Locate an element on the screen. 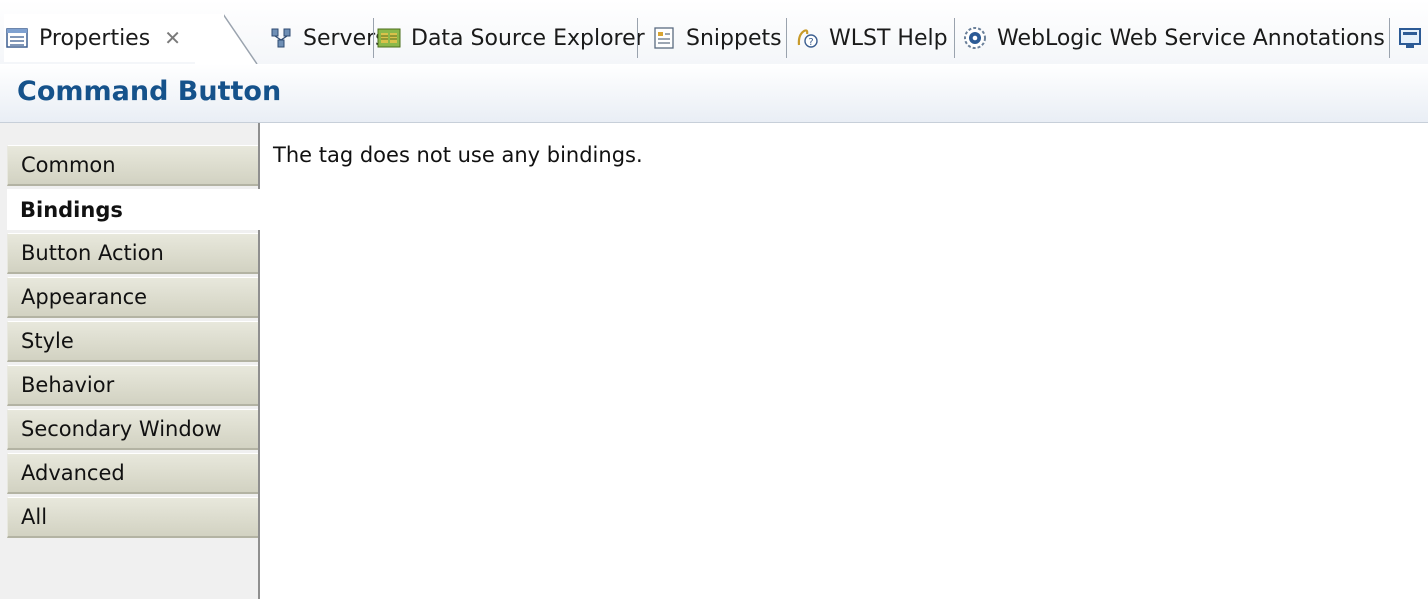 This screenshot has width=1428, height=599. category-item-label: Secondary Window is located at coordinates (121, 429).